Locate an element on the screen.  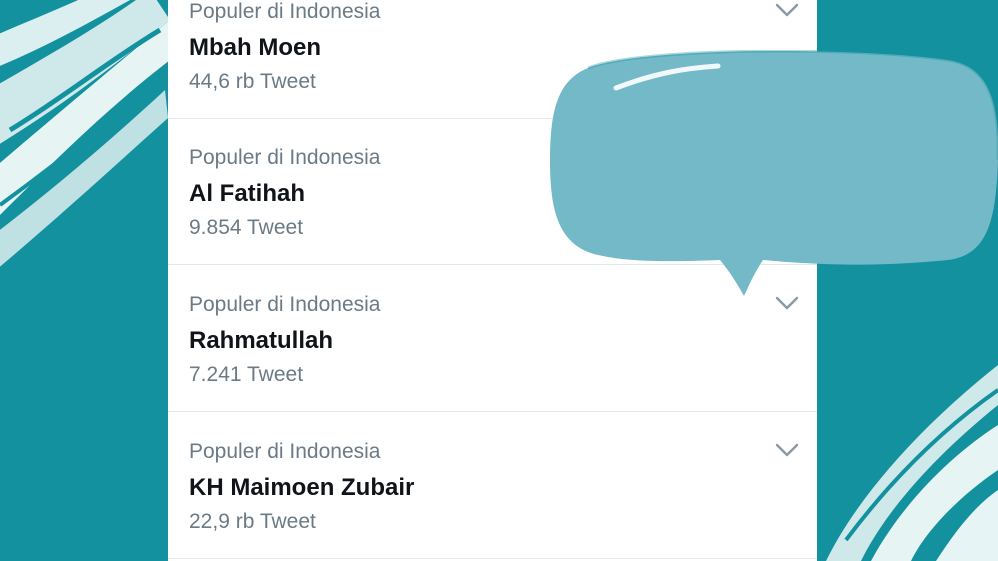
trend-name: Rahmatullah is located at coordinates (261, 340).